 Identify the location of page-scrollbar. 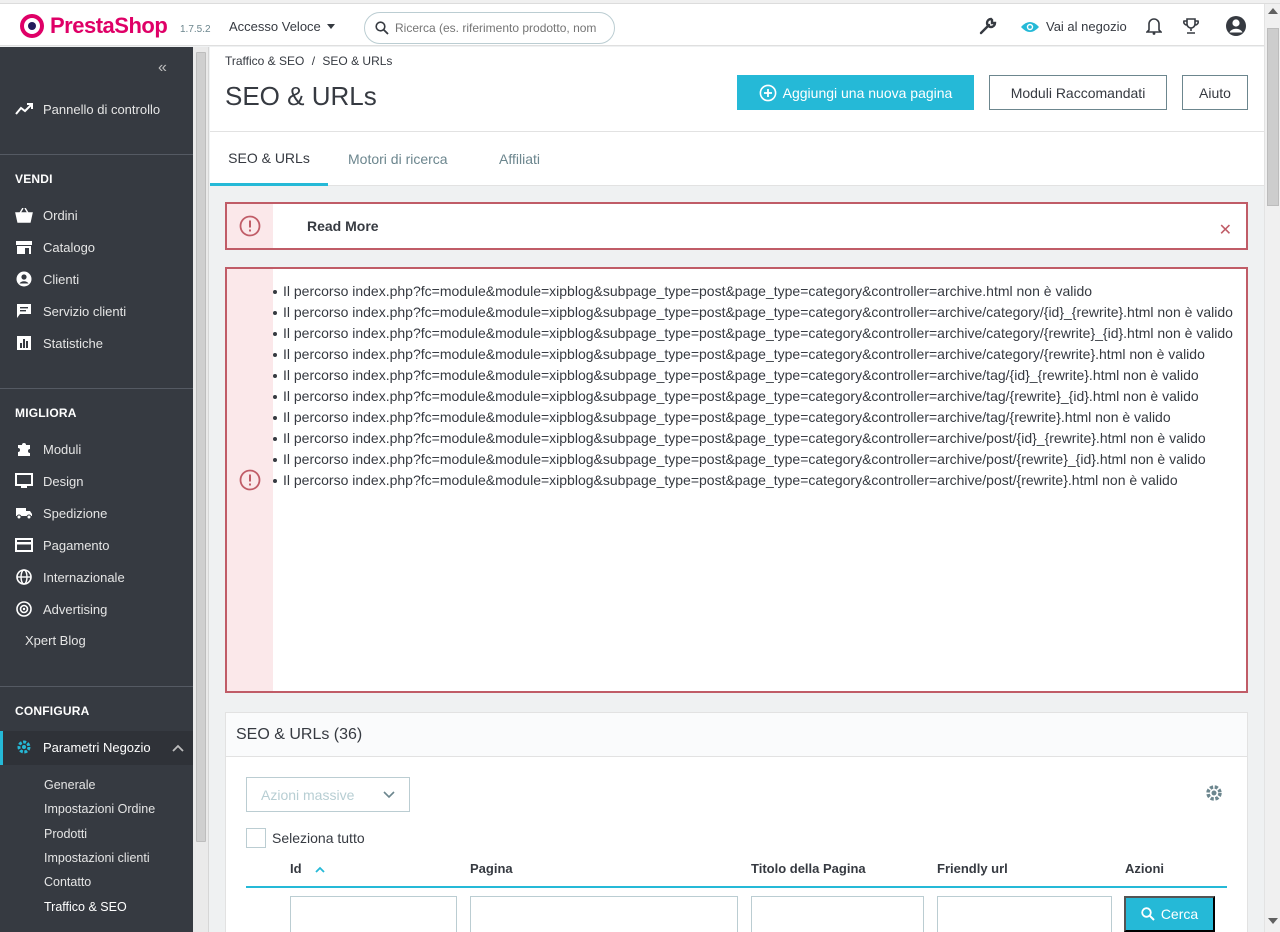
(1272, 466).